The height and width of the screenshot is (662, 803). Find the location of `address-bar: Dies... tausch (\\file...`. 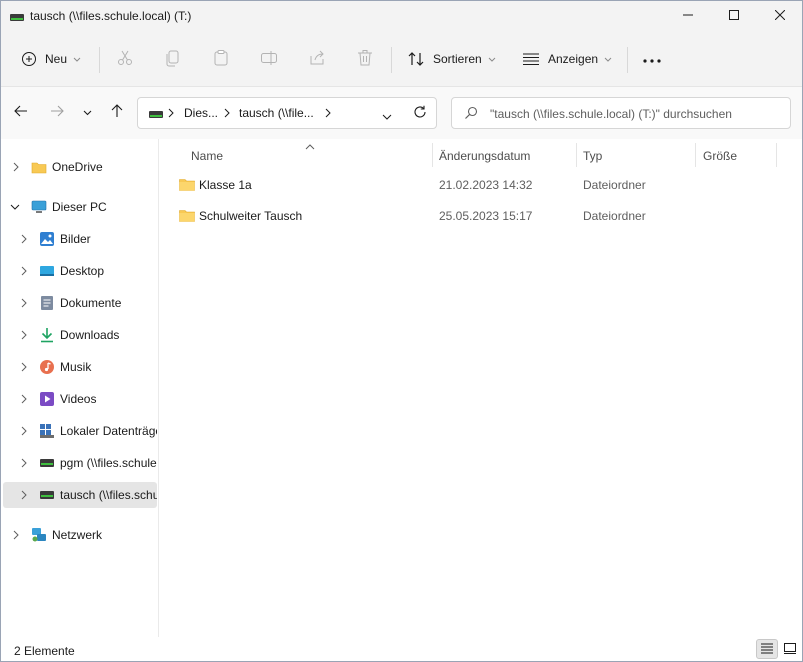

address-bar: Dies... tausch (\\file... is located at coordinates (287, 113).